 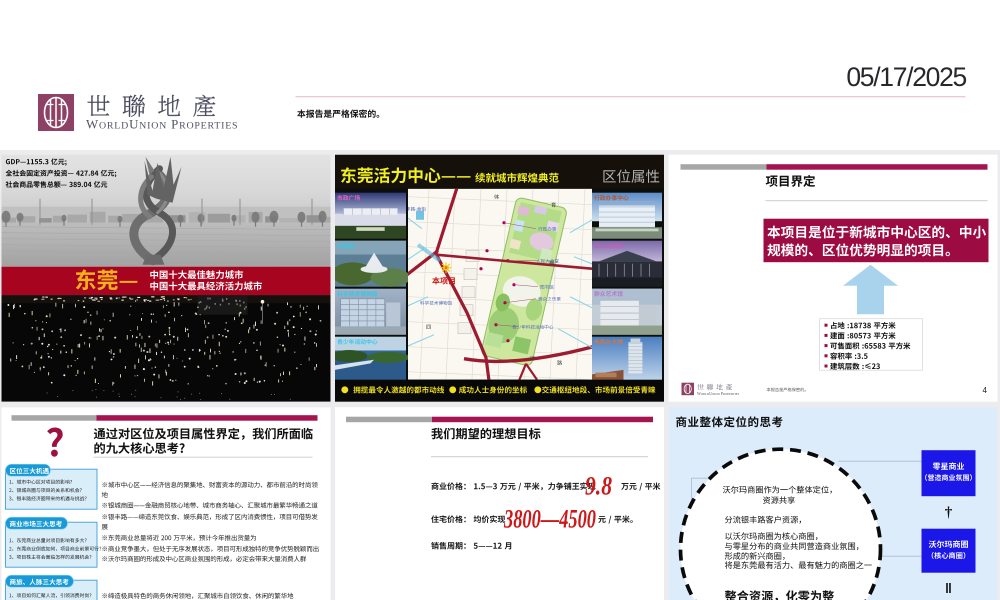 What do you see at coordinates (906, 77) in the screenshot?
I see `svg-text: 05/17/2025` at bounding box center [906, 77].